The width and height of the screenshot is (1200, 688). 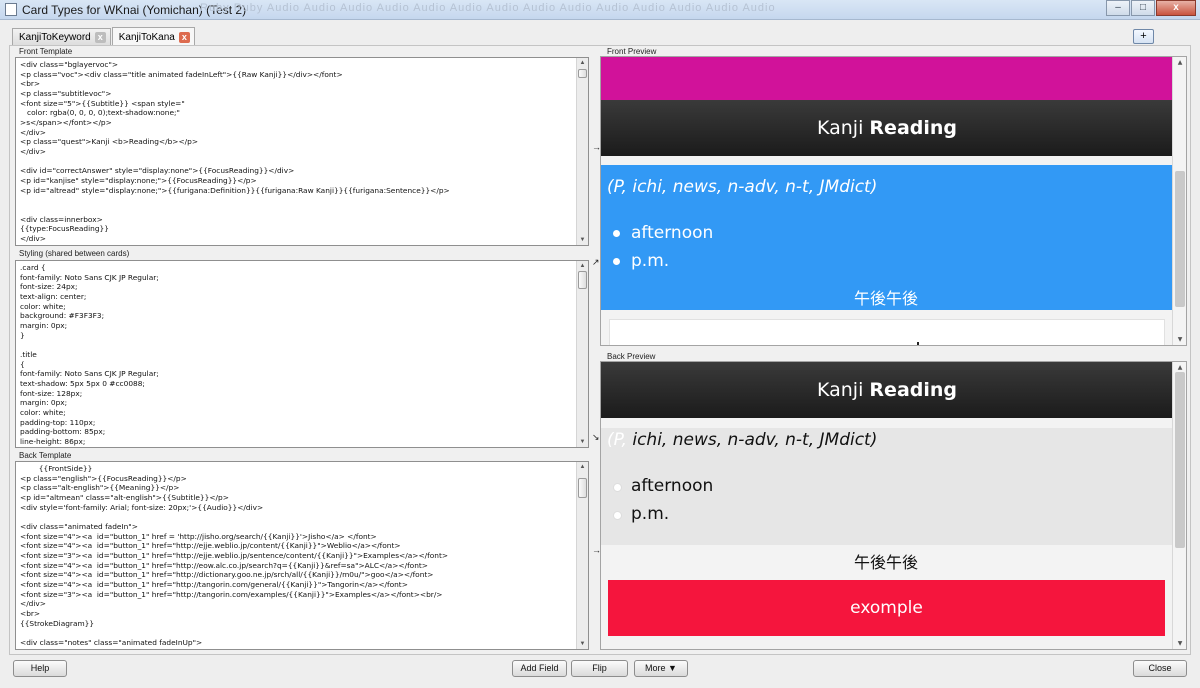 I want to click on styling-label: Styling (shared between cards), so click(x=74, y=253).